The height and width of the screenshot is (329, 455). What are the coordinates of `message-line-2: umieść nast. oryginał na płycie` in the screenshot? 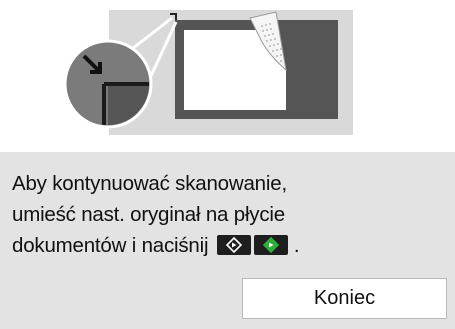 It's located at (148, 214).